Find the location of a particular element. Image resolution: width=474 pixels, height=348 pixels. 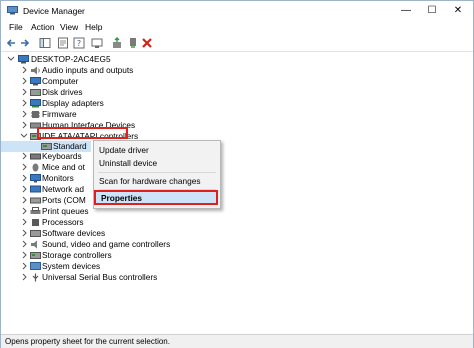

tree-item-label: System devices is located at coordinates (71, 266).